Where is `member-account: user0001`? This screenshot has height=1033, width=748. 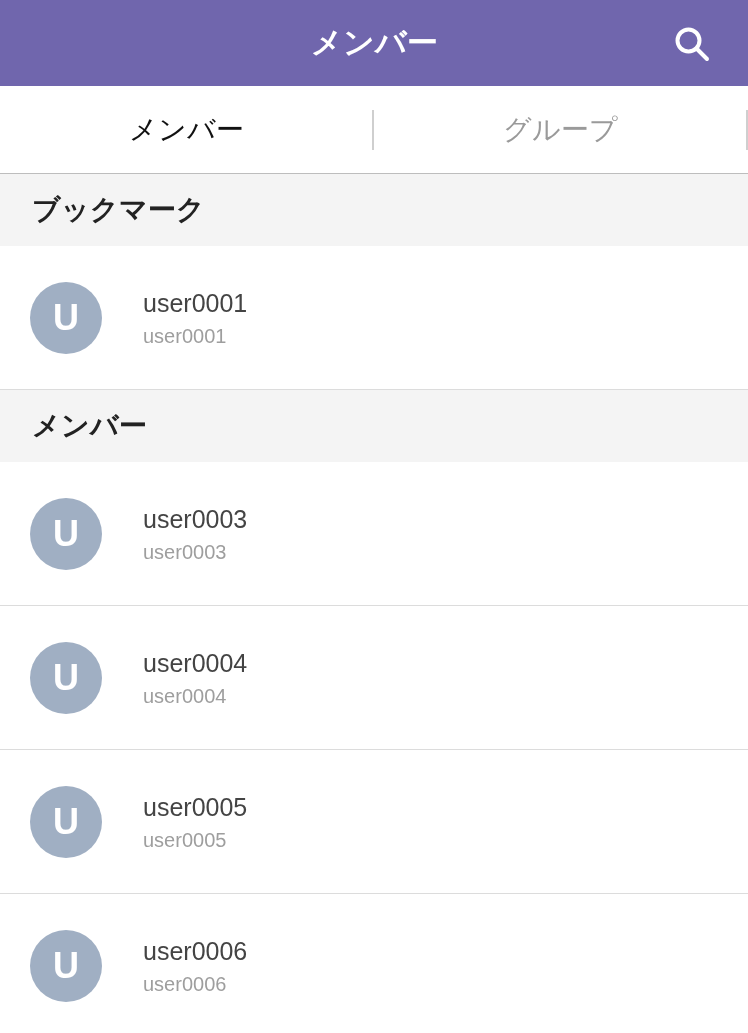 member-account: user0001 is located at coordinates (185, 335).